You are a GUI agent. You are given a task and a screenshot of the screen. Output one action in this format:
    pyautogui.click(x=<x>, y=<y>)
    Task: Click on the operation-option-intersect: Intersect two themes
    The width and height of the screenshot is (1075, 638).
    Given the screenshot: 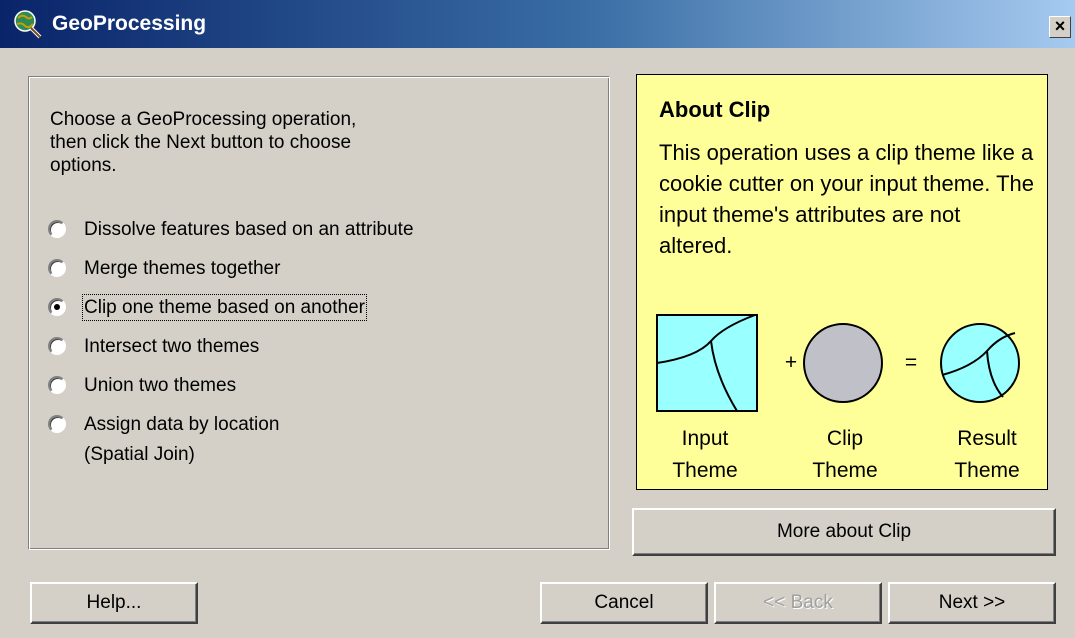 What is the action you would take?
    pyautogui.click(x=153, y=350)
    